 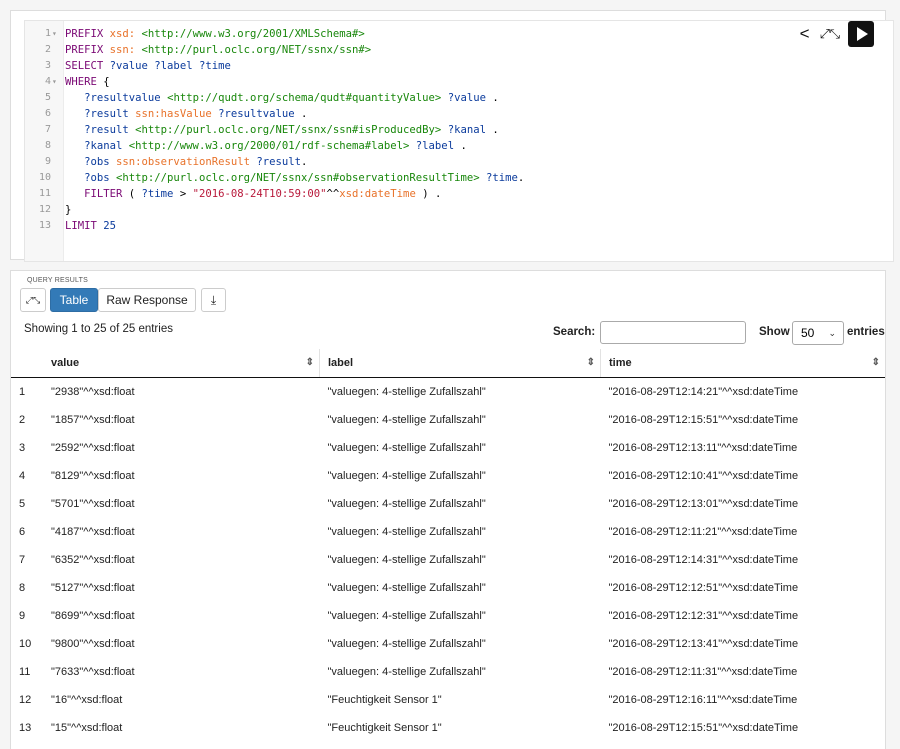 I want to click on fullscreen-icon: ⤢ ⤡, so click(x=830, y=34).